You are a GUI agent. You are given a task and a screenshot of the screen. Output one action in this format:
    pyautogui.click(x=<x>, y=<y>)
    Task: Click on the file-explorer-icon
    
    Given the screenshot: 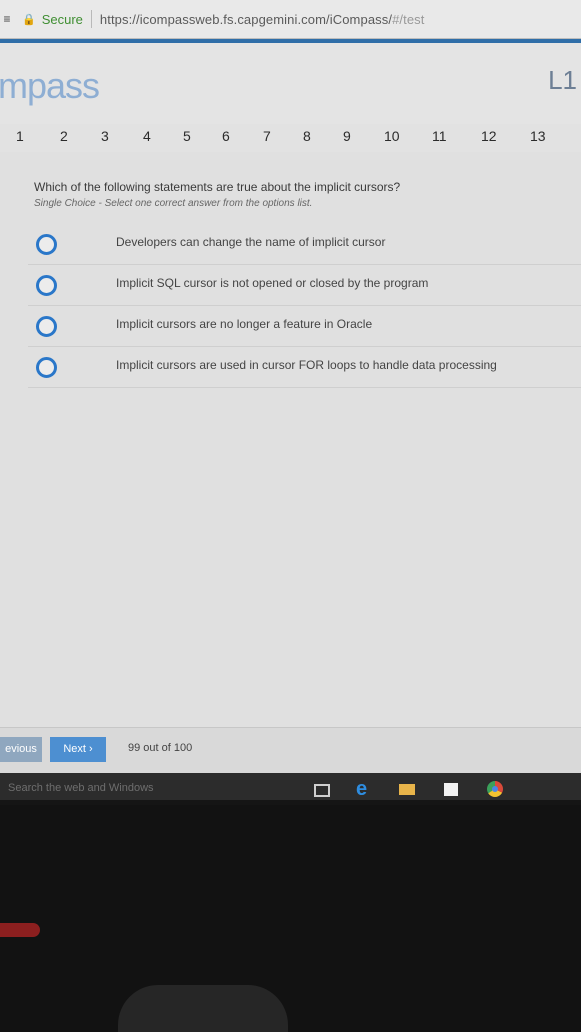 What is the action you would take?
    pyautogui.click(x=407, y=789)
    